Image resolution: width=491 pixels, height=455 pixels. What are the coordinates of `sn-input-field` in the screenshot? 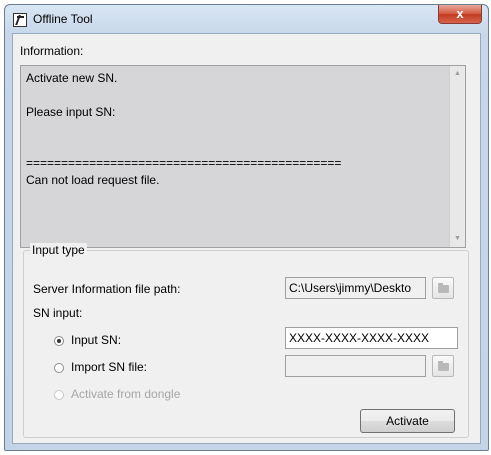 It's located at (371, 338).